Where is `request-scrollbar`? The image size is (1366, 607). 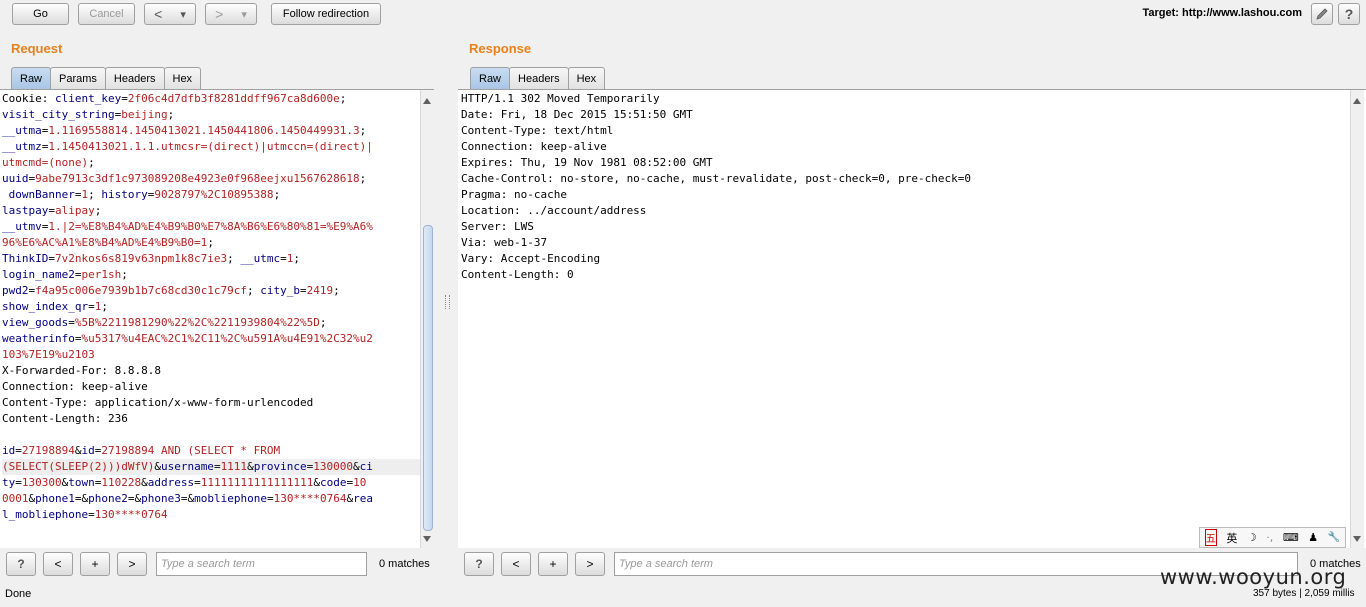
request-scrollbar is located at coordinates (427, 319).